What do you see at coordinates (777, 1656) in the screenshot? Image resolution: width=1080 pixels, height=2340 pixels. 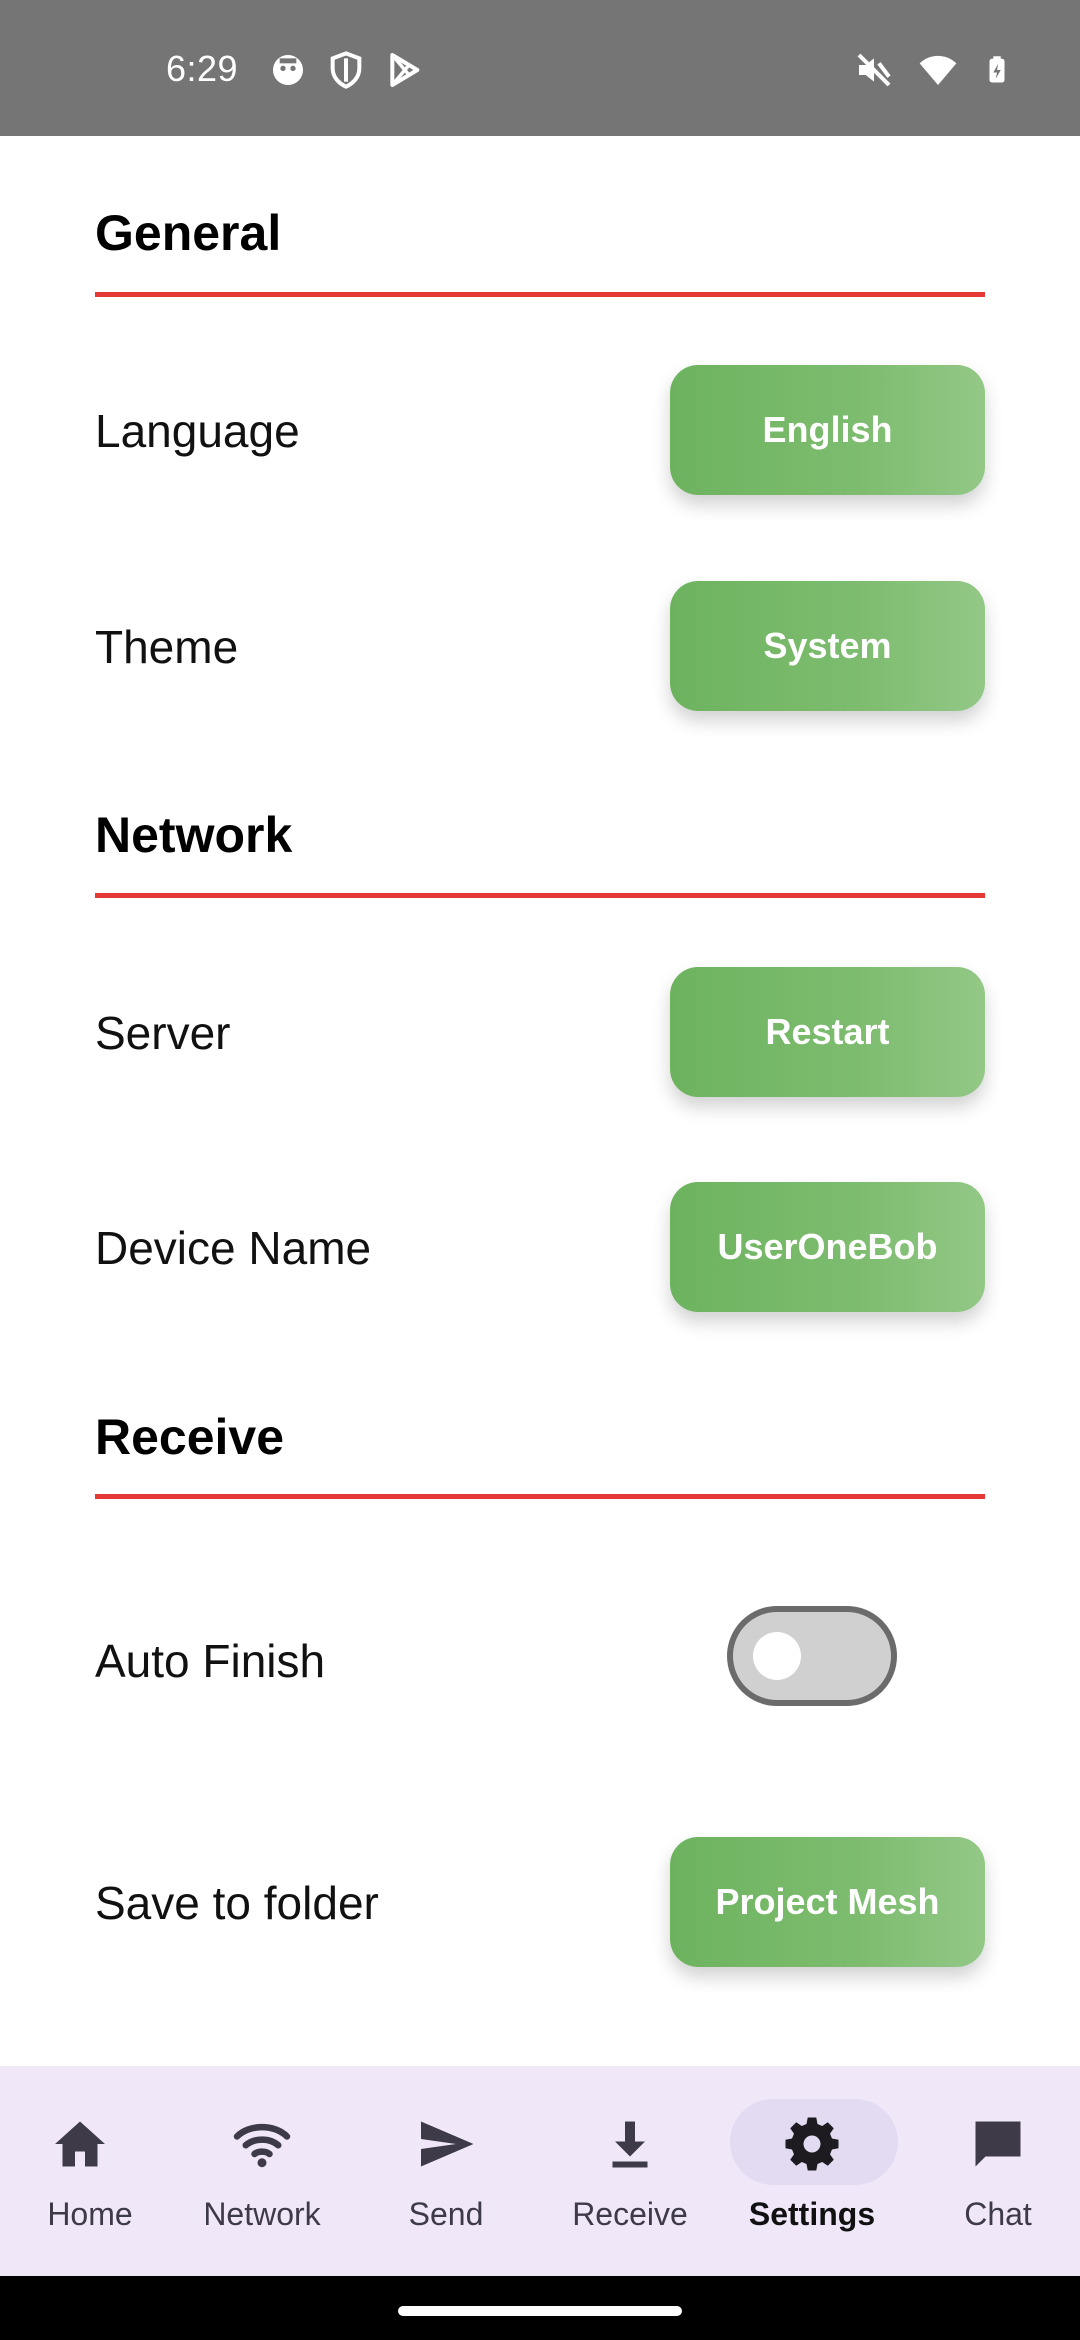 I see `toggle-knob` at bounding box center [777, 1656].